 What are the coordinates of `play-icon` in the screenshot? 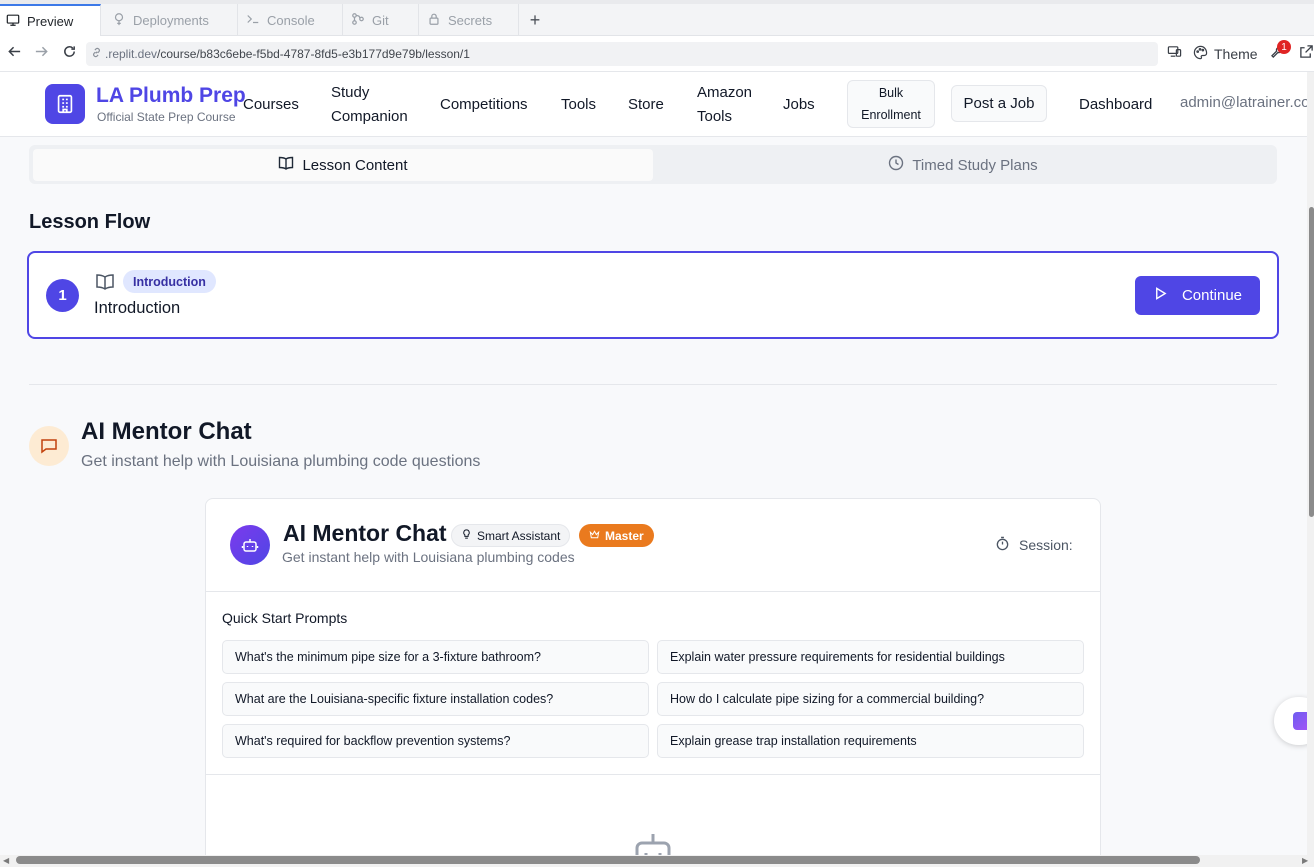 It's located at (1160, 295).